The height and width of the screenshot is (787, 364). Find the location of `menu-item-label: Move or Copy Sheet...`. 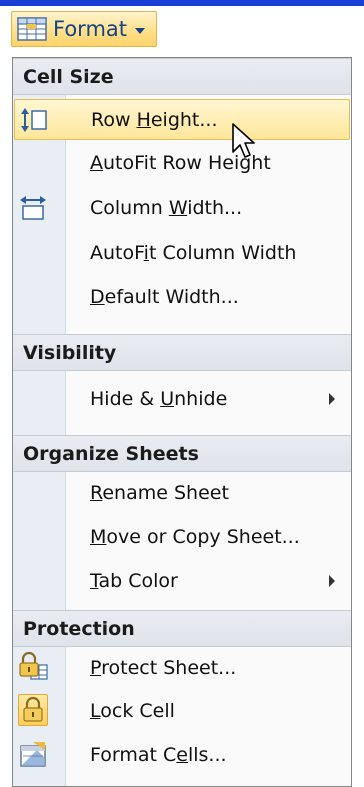

menu-item-label: Move or Copy Sheet... is located at coordinates (195, 536).